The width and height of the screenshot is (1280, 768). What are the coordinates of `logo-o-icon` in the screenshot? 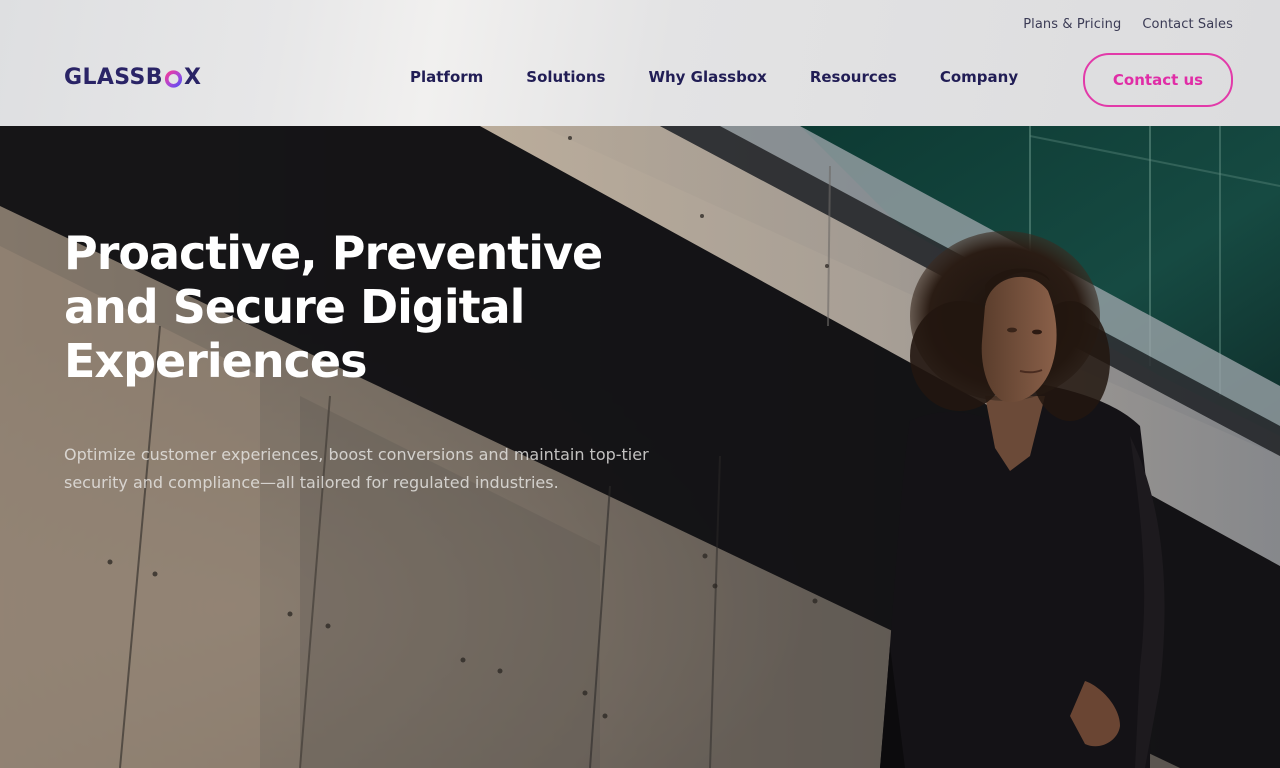 It's located at (173, 78).